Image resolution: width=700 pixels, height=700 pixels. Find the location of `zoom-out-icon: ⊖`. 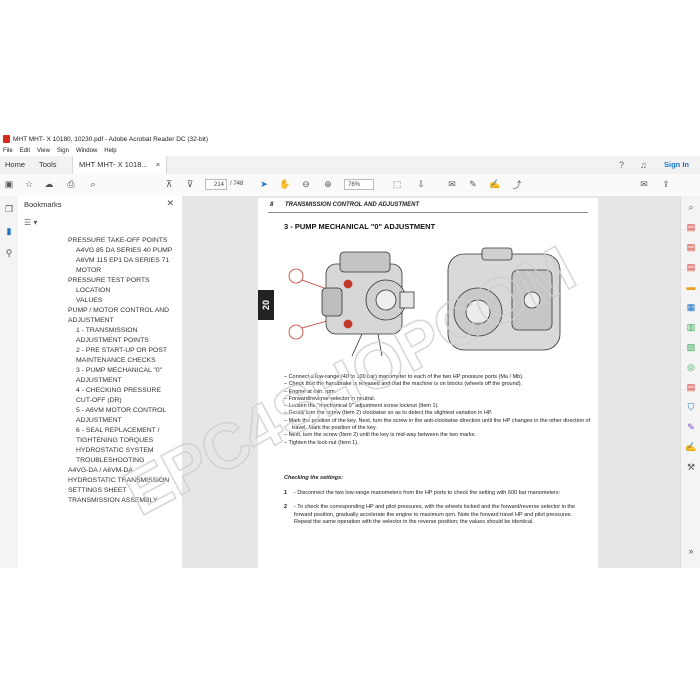

zoom-out-icon: ⊖ is located at coordinates (306, 184).